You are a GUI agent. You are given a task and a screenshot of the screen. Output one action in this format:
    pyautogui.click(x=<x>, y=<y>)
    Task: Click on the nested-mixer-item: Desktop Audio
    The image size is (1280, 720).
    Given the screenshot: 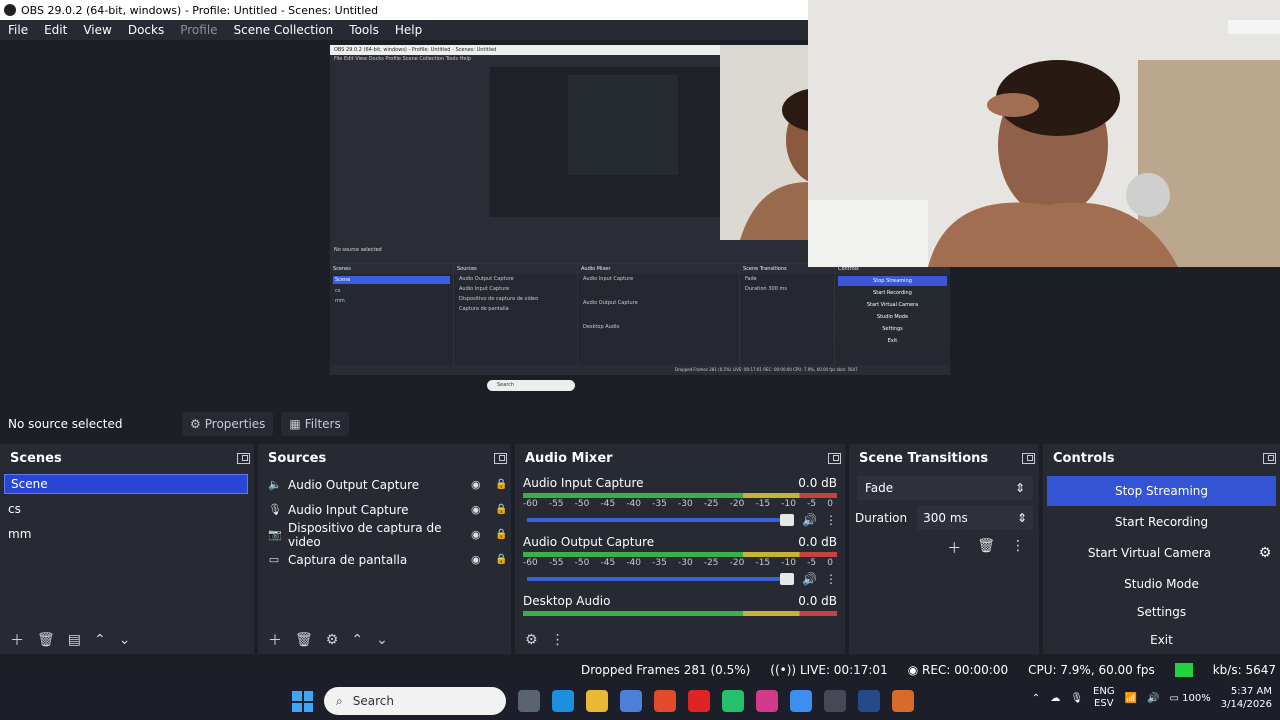 What is the action you would take?
    pyautogui.click(x=601, y=327)
    